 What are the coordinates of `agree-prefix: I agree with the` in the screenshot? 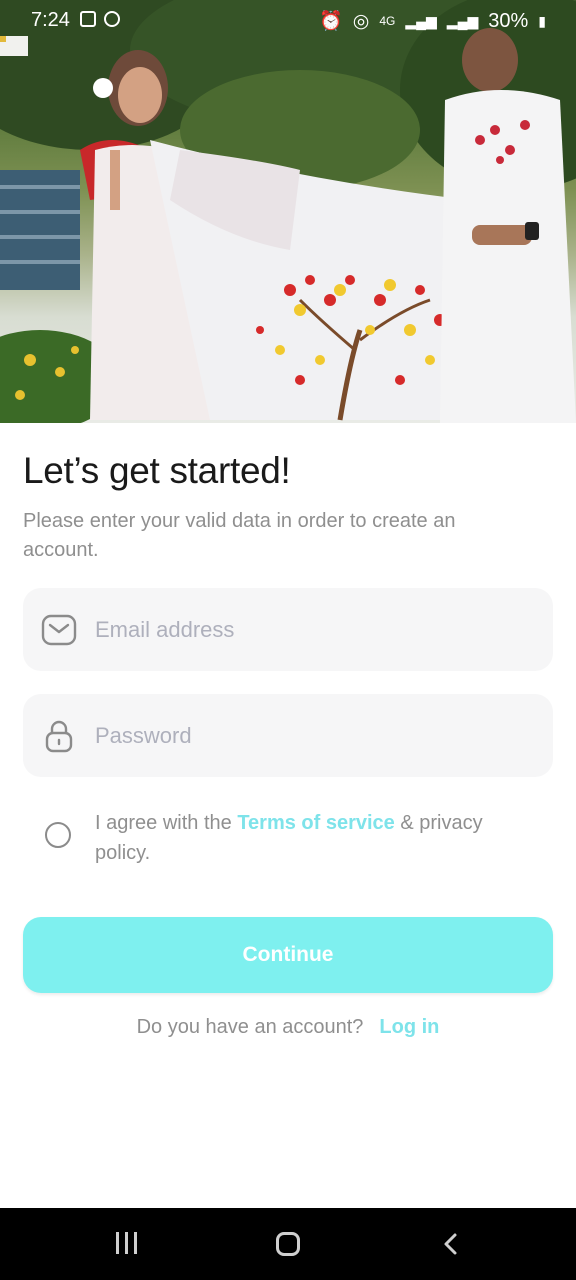 It's located at (166, 823).